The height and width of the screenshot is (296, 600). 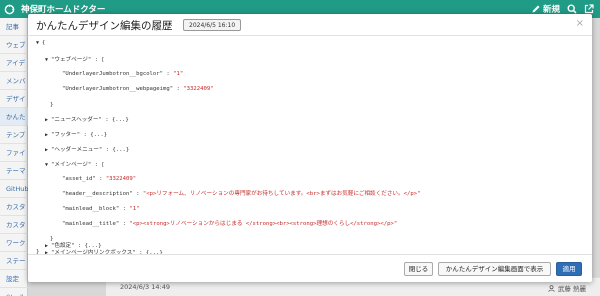 I want to click on external-link-icon, so click(x=589, y=9).